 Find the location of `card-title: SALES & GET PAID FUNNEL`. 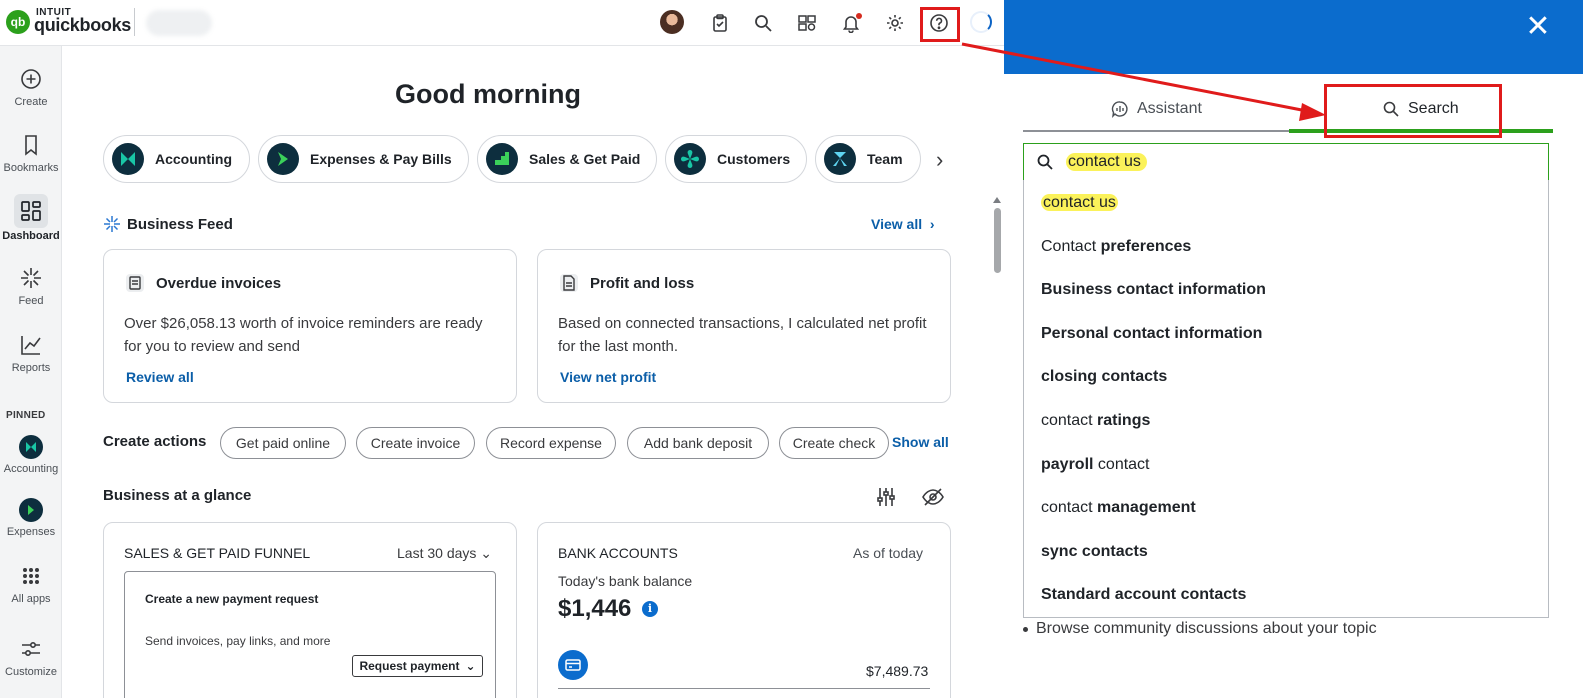

card-title: SALES & GET PAID FUNNEL is located at coordinates (217, 553).